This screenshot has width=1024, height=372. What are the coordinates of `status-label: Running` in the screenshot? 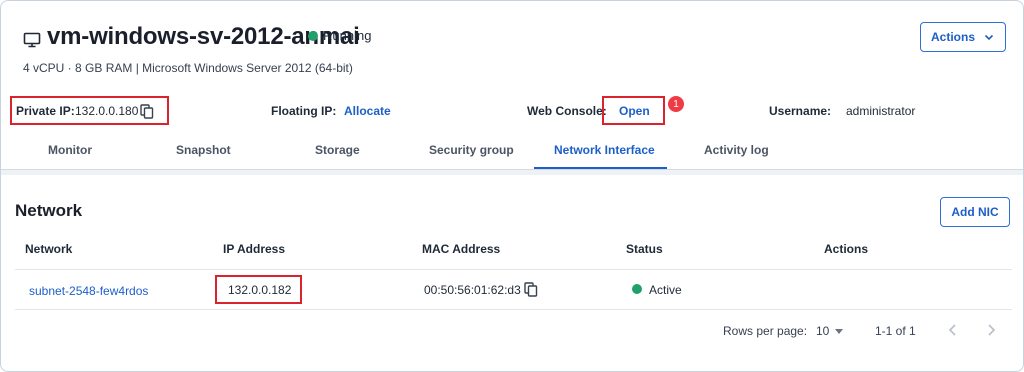 It's located at (347, 35).